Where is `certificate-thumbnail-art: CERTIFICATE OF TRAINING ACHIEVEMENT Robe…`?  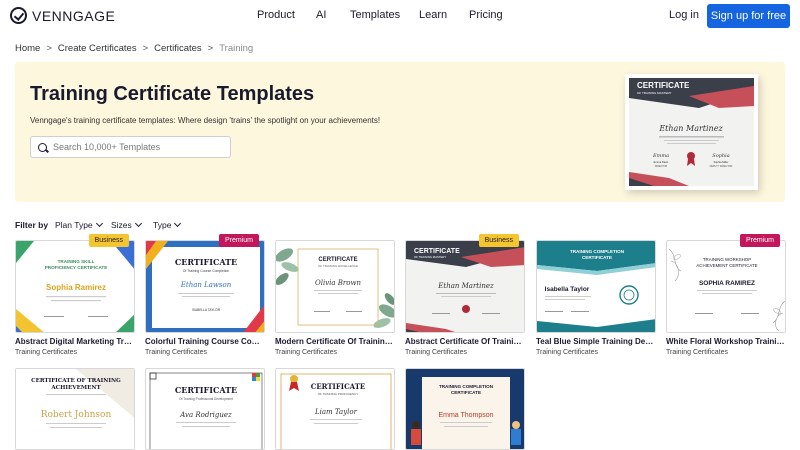 certificate-thumbnail-art: CERTIFICATE OF TRAINING ACHIEVEMENT Robe… is located at coordinates (75, 409).